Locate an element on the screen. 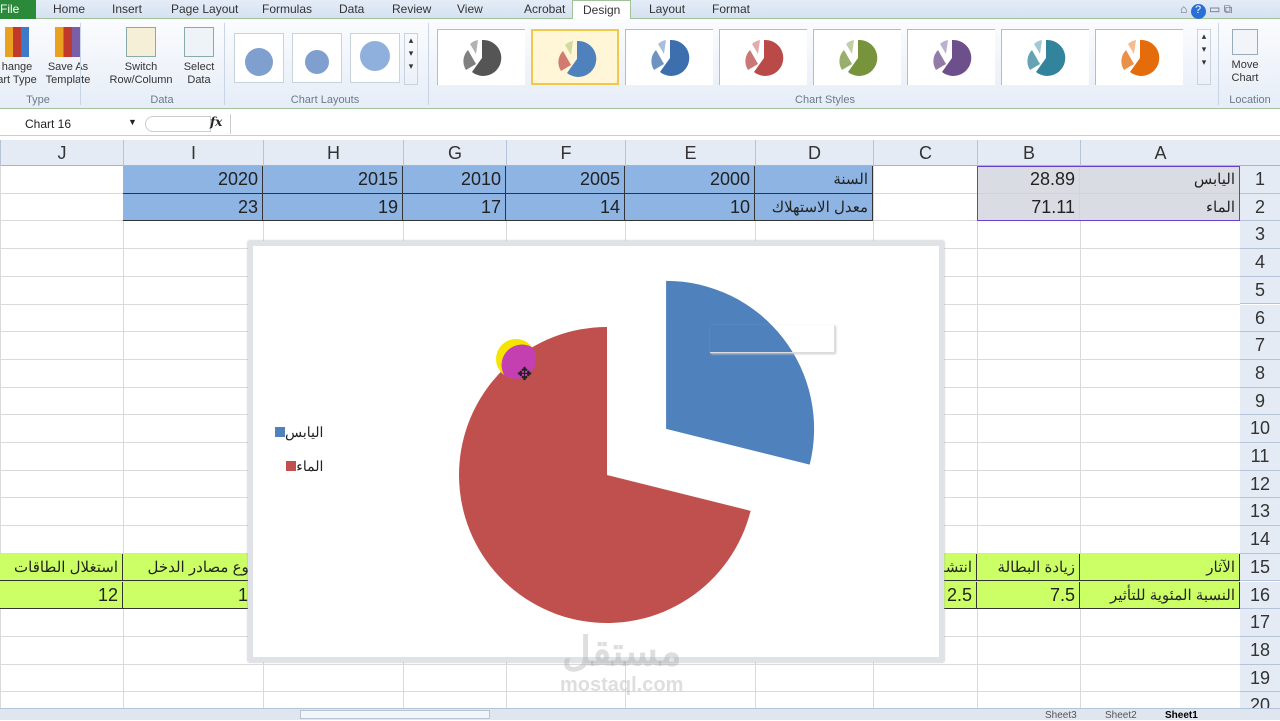 This screenshot has width=1280, height=721. tab-review: Review is located at coordinates (411, 9).